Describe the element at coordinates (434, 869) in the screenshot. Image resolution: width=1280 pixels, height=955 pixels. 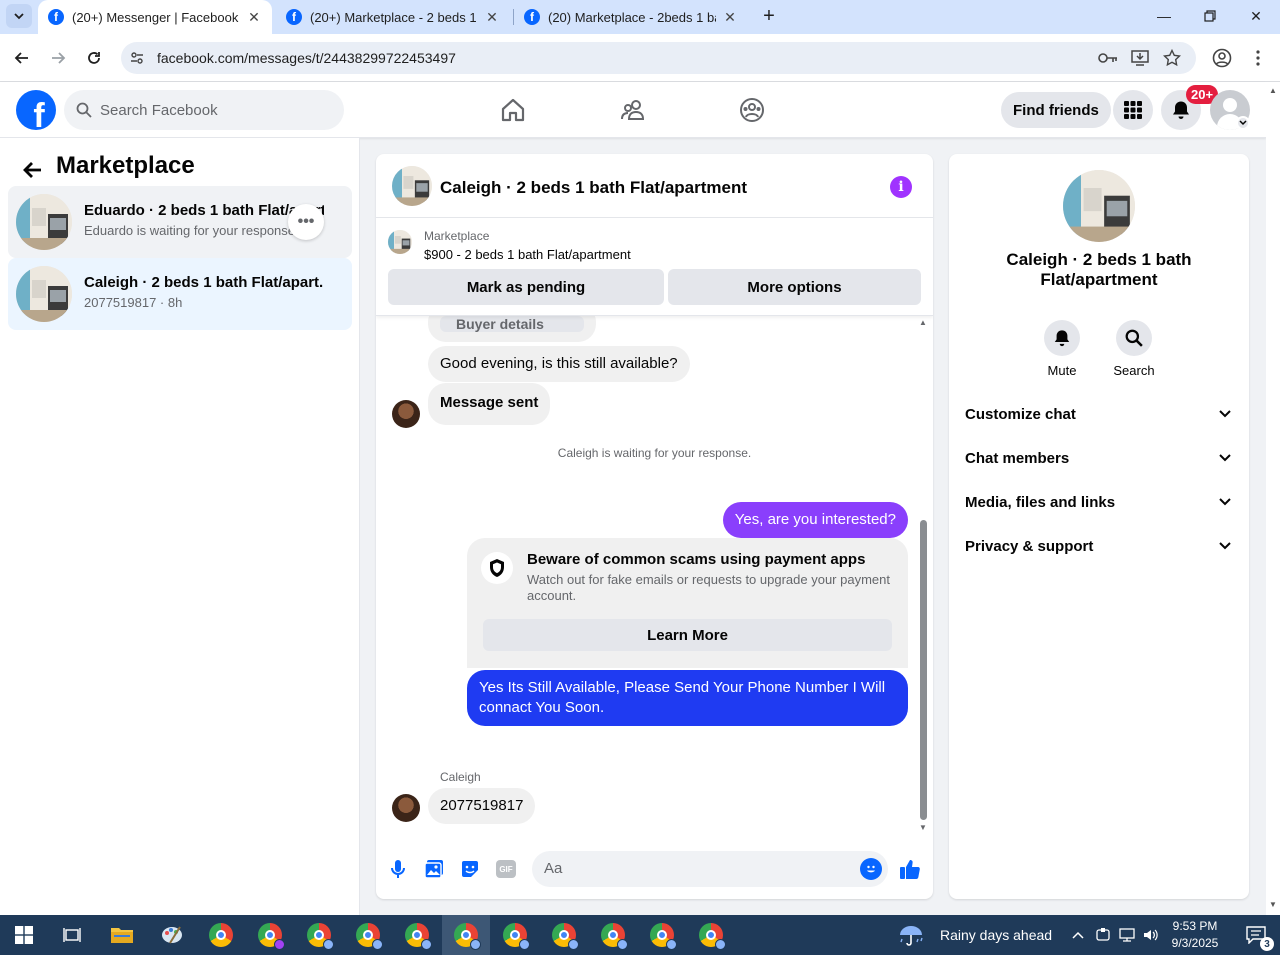
I see `photo-icon` at that location.